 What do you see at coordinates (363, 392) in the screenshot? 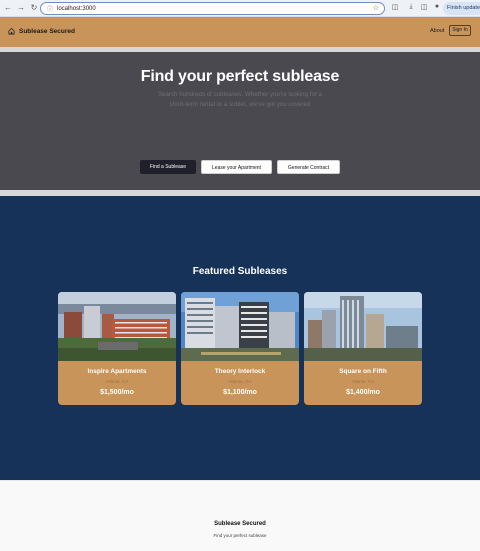
I see `card-price: $1,400/mo` at bounding box center [363, 392].